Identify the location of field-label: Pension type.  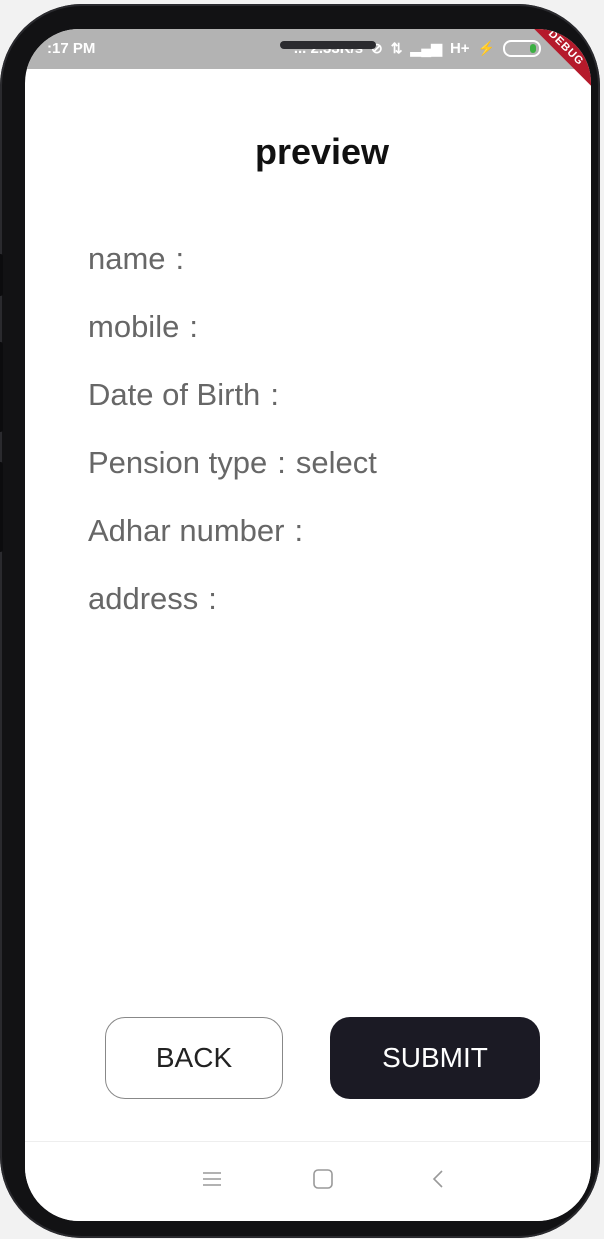
(178, 462).